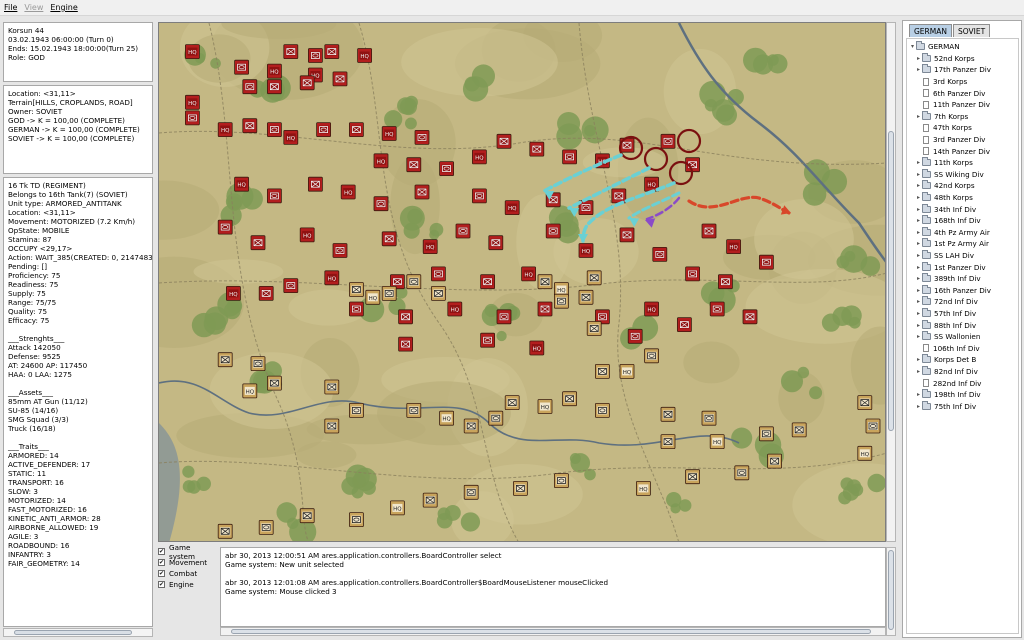 This screenshot has height=640, width=1024. I want to click on menu-view: View, so click(33, 7).